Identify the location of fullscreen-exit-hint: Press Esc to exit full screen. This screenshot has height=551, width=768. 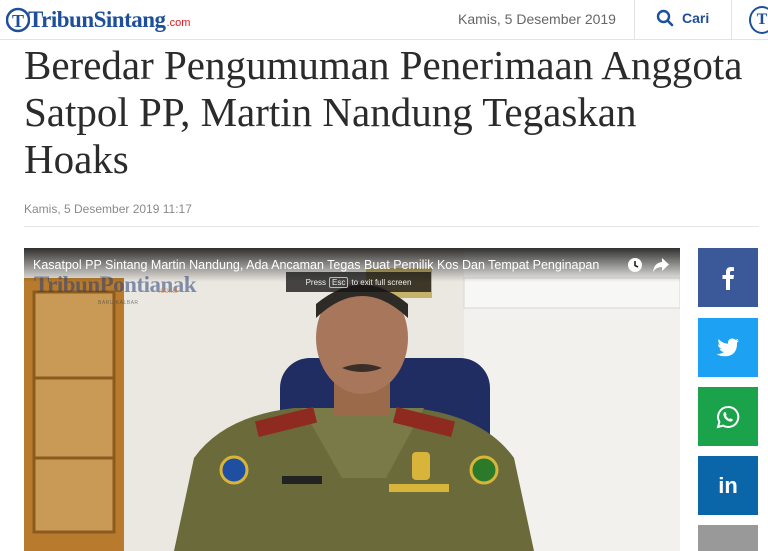
(358, 282).